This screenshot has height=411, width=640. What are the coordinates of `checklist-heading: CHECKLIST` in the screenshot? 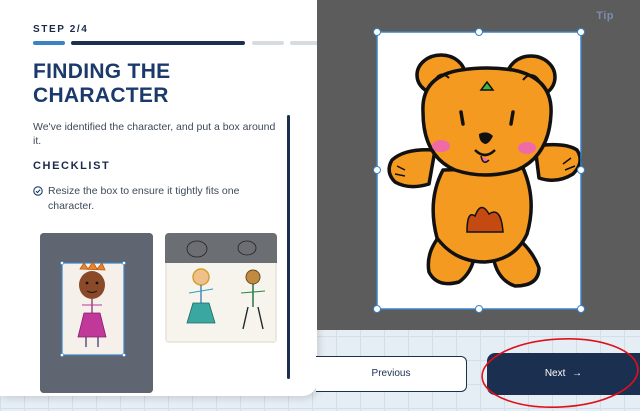 It's located at (72, 166).